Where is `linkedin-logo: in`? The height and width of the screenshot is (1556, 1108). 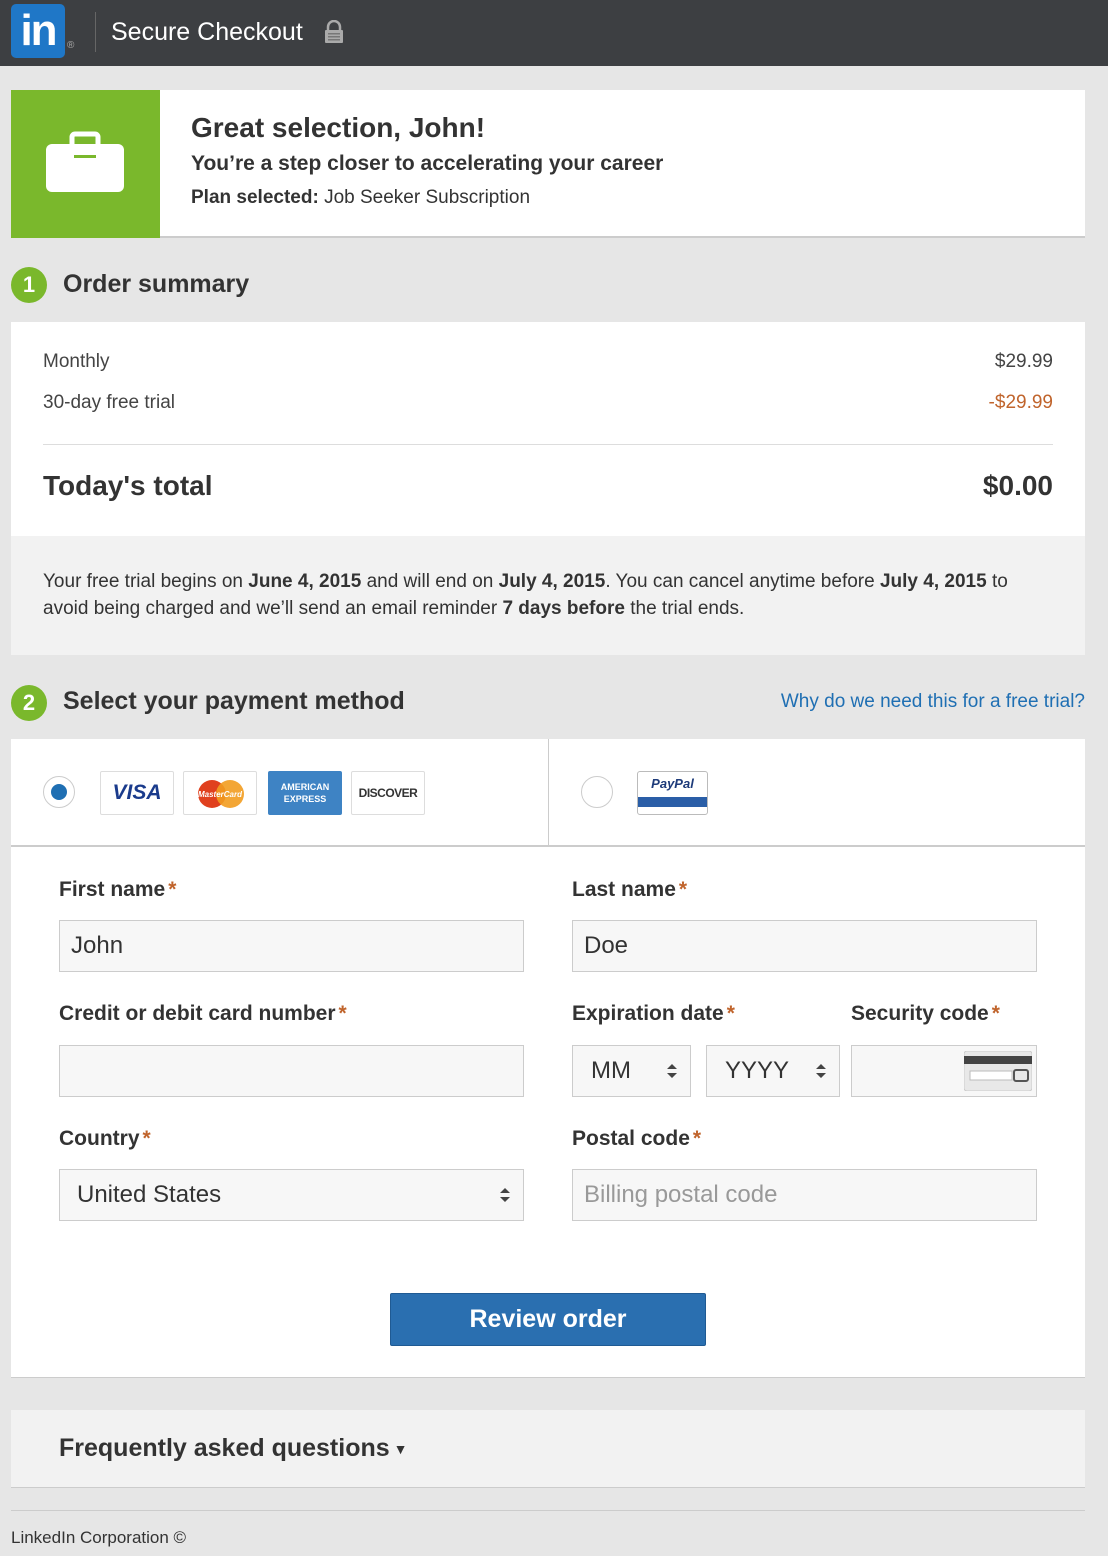
linkedin-logo: in is located at coordinates (38, 31).